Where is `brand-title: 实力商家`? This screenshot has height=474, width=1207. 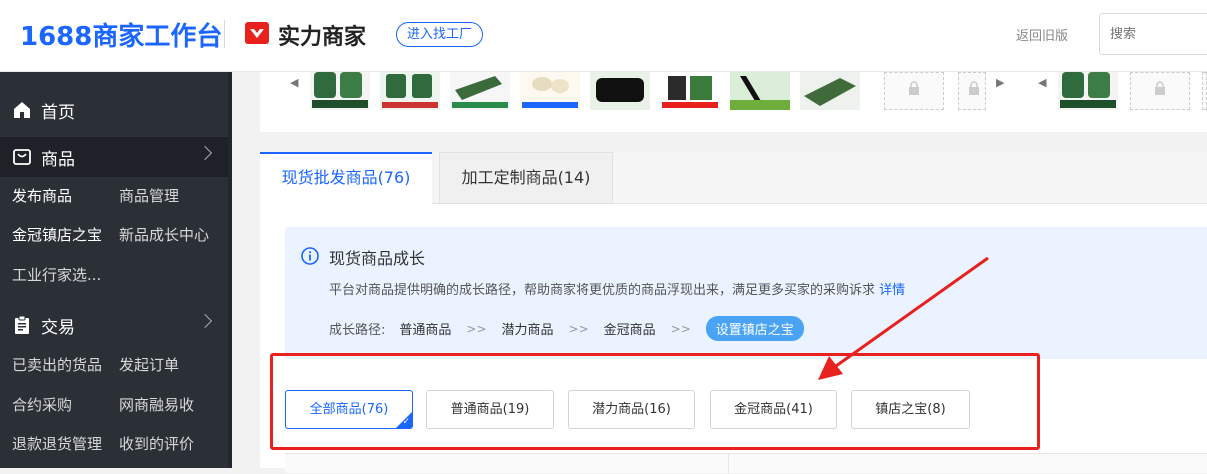
brand-title: 实力商家 is located at coordinates (322, 37).